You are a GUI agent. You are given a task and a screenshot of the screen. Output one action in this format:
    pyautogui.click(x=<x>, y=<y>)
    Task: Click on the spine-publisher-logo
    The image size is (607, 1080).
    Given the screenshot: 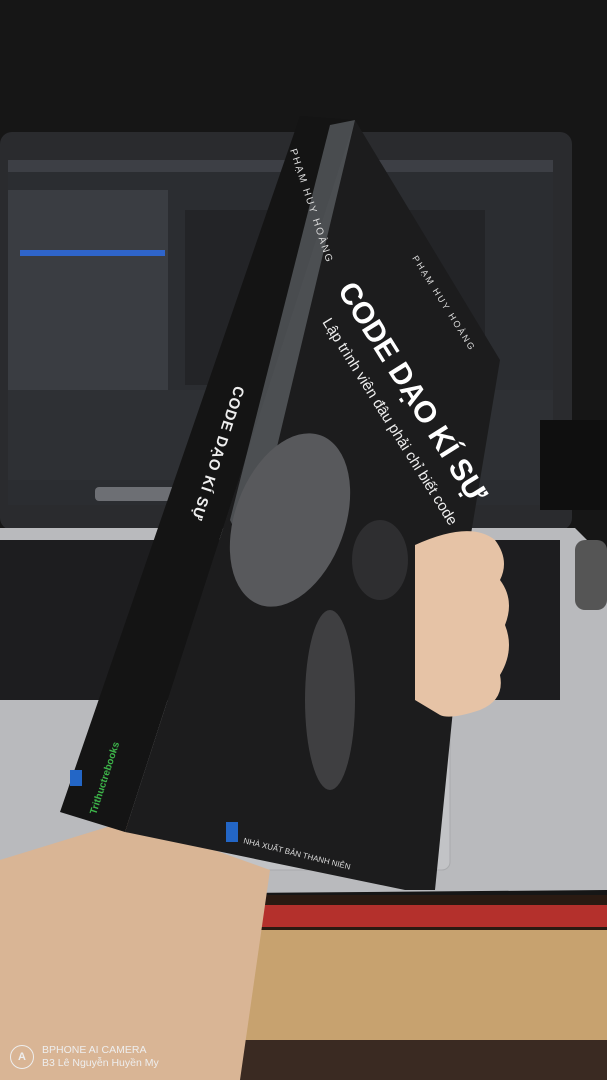 What is the action you would take?
    pyautogui.click(x=76, y=778)
    